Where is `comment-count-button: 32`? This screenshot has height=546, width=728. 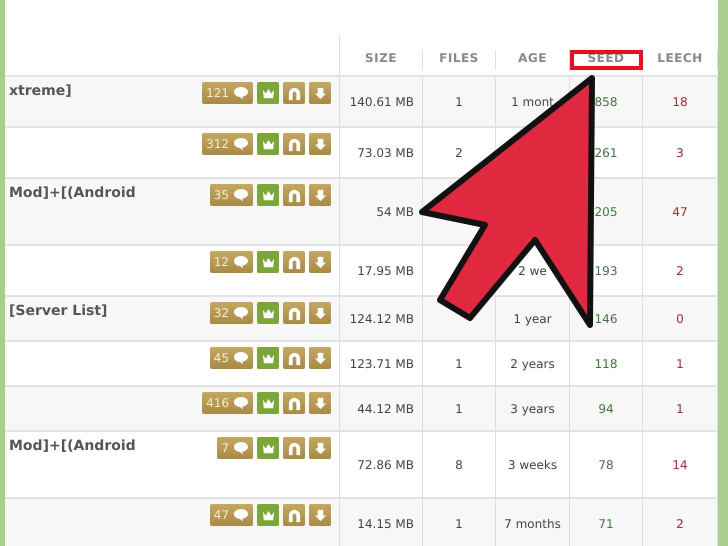
comment-count-button: 32 is located at coordinates (231, 313).